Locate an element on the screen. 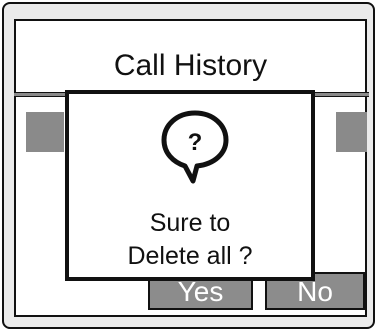 The image size is (379, 333). dialog-message-line1: Sure to is located at coordinates (190, 223).